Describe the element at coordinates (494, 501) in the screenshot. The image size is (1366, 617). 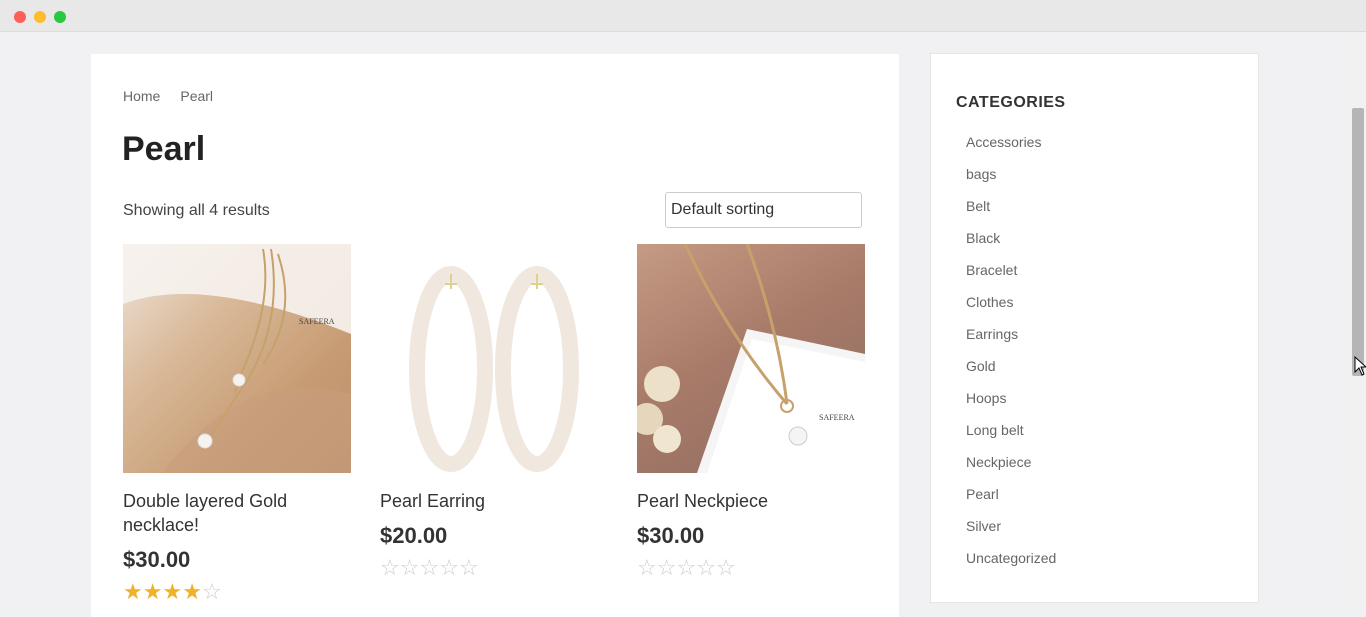
I see `product-title: Pearl Earring` at that location.